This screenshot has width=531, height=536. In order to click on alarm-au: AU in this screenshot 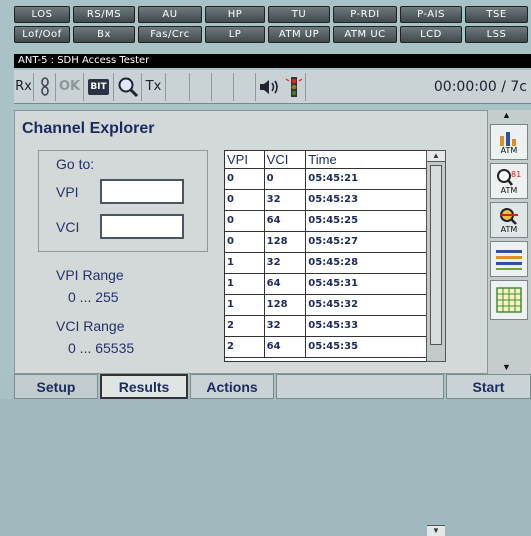, I will do `click(170, 14)`.